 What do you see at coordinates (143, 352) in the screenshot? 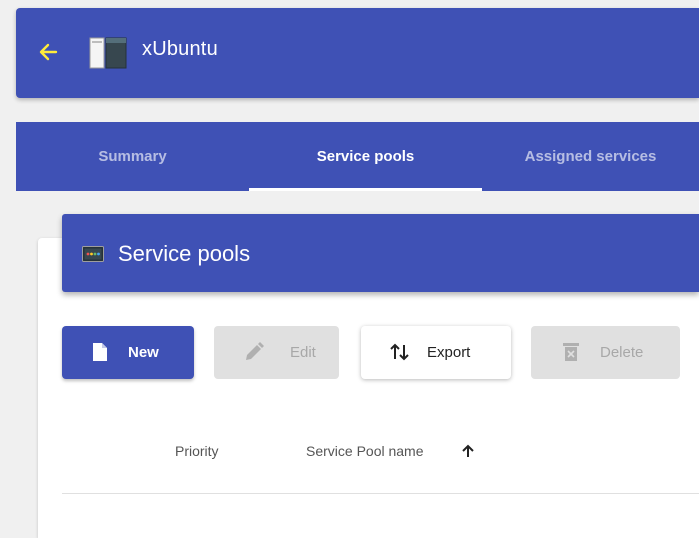
I see `new-button-label: New` at bounding box center [143, 352].